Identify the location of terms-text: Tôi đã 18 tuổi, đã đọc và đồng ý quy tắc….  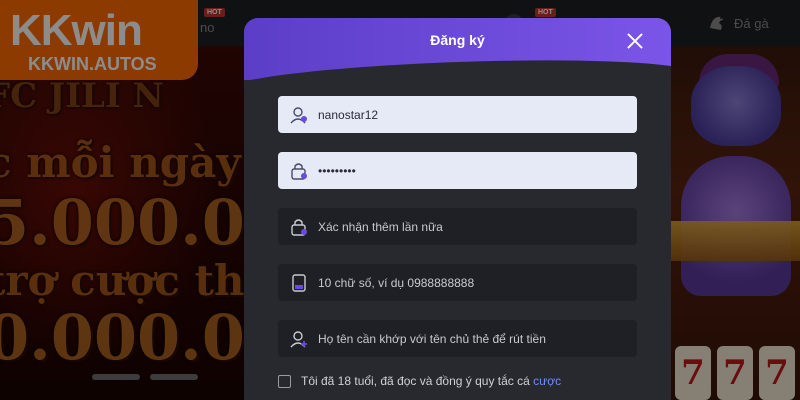
(415, 381).